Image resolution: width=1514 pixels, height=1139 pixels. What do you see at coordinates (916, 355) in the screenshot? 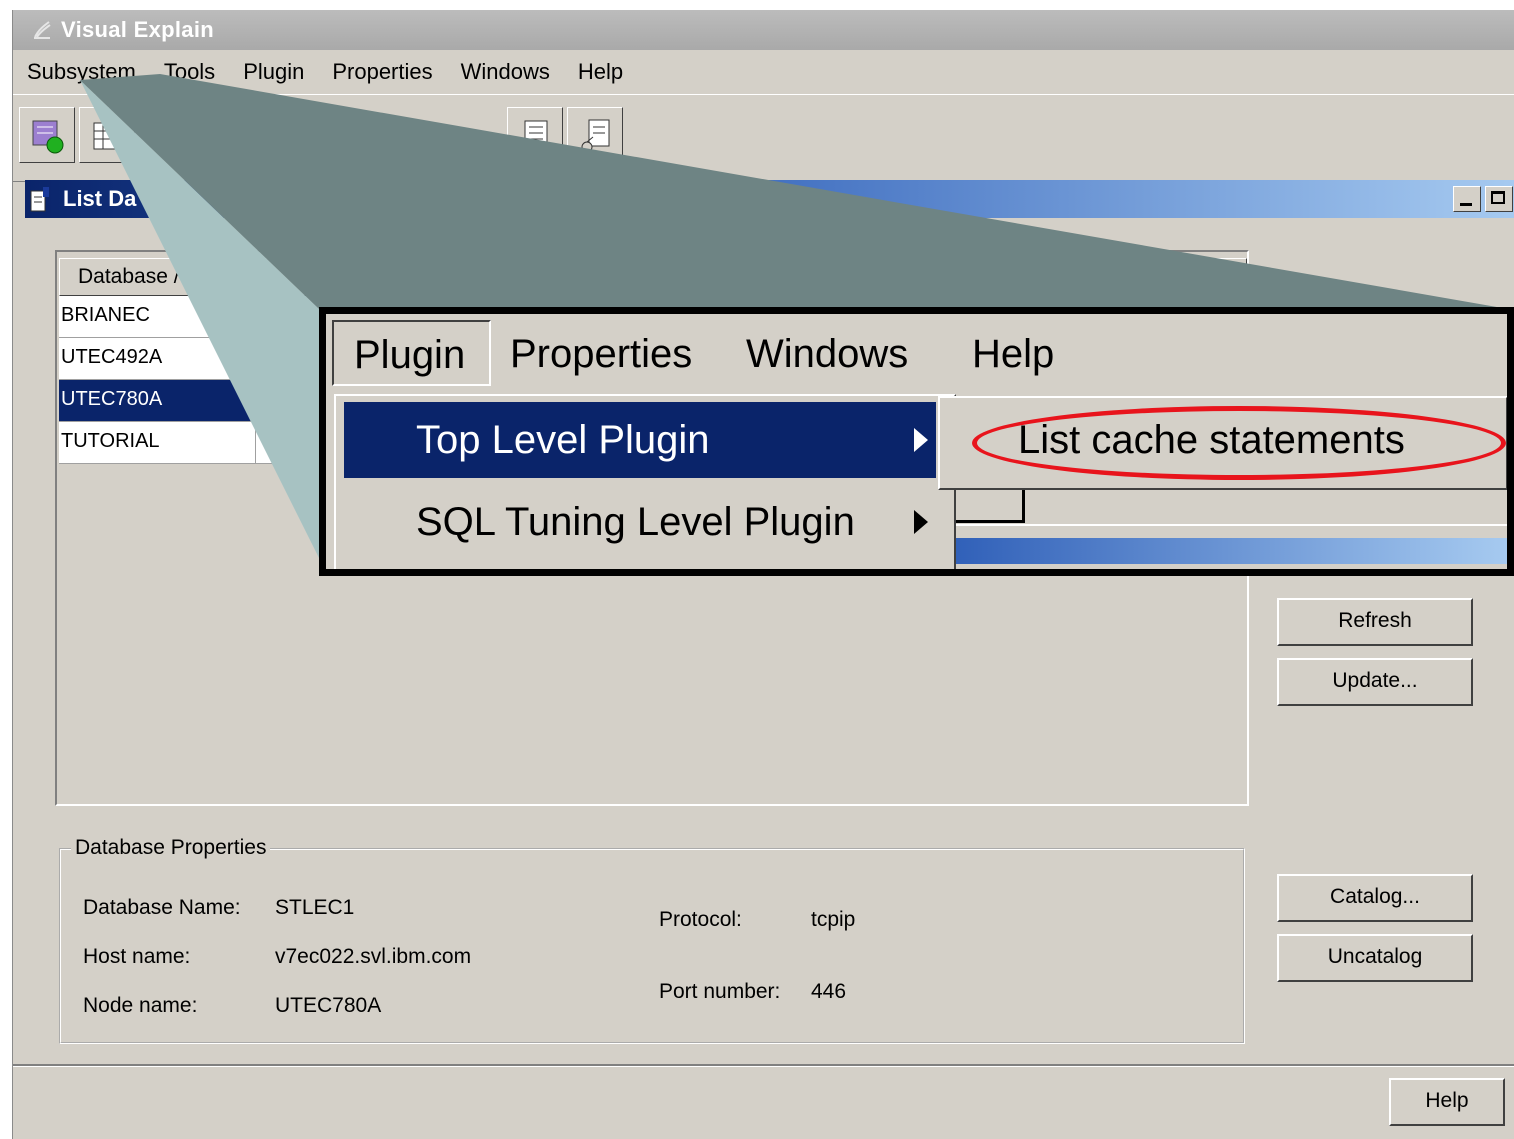
I see `zoomed-menu-bar: Plugin Properties Windows Help` at bounding box center [916, 355].